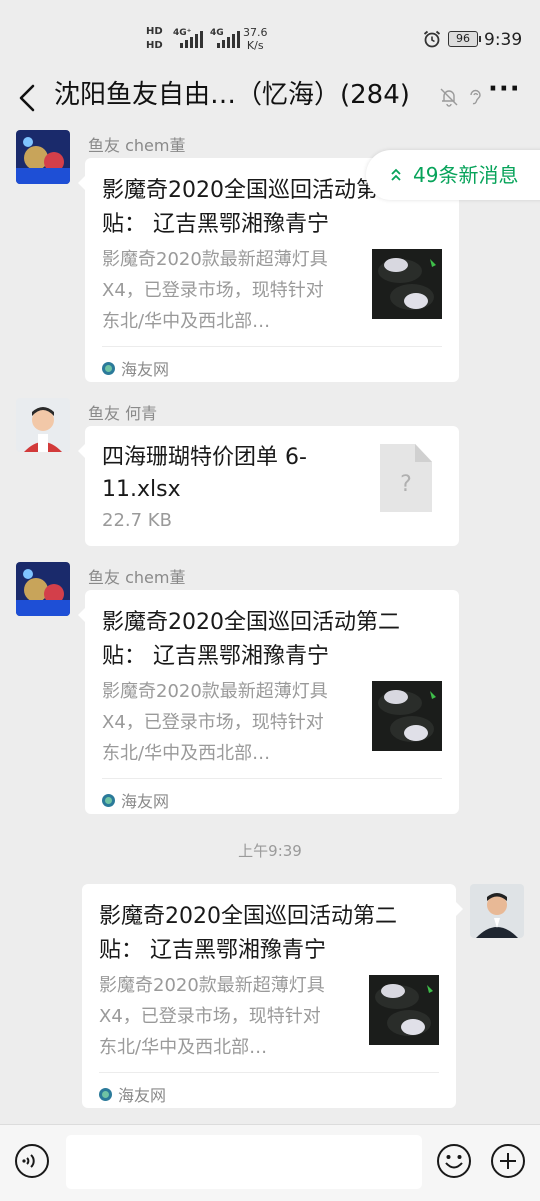 The height and width of the screenshot is (1201, 540). Describe the element at coordinates (508, 1161) in the screenshot. I see `add-attachment-icon` at that location.